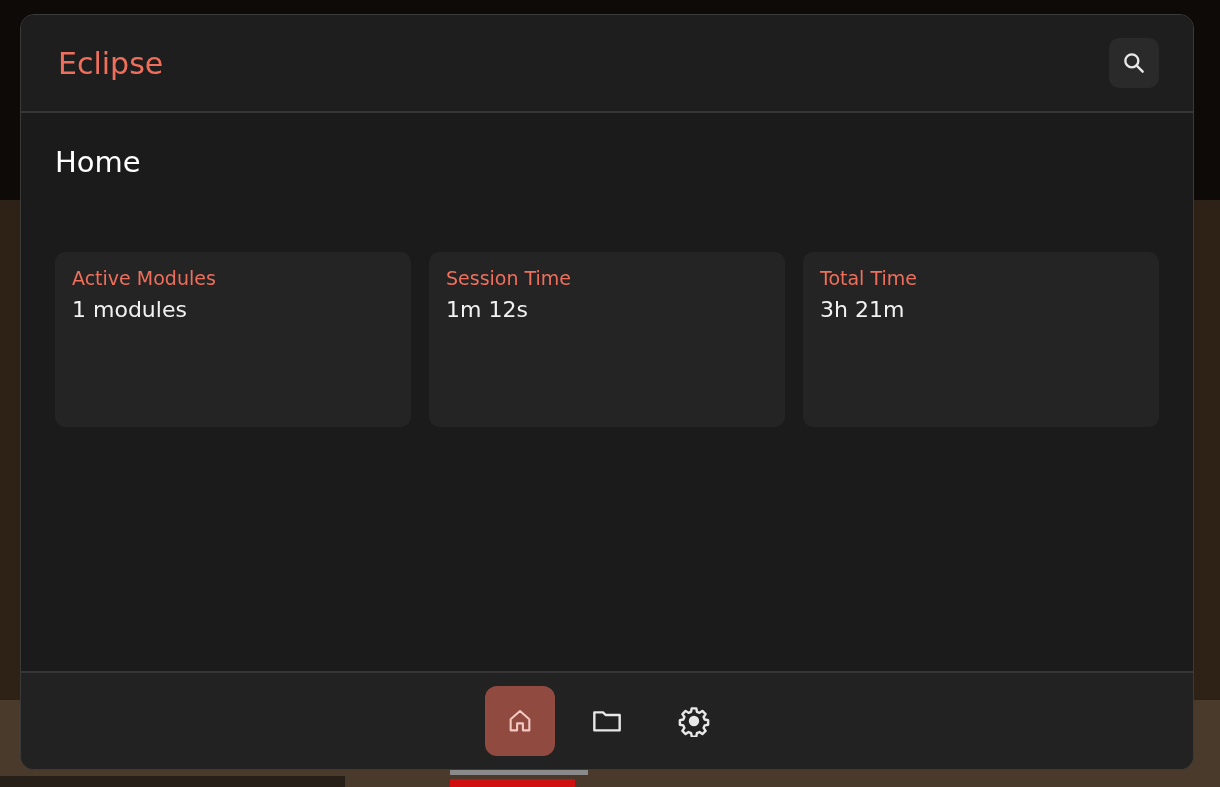 This screenshot has width=1220, height=787. Describe the element at coordinates (129, 309) in the screenshot. I see `stat-value: 1 modules` at that location.